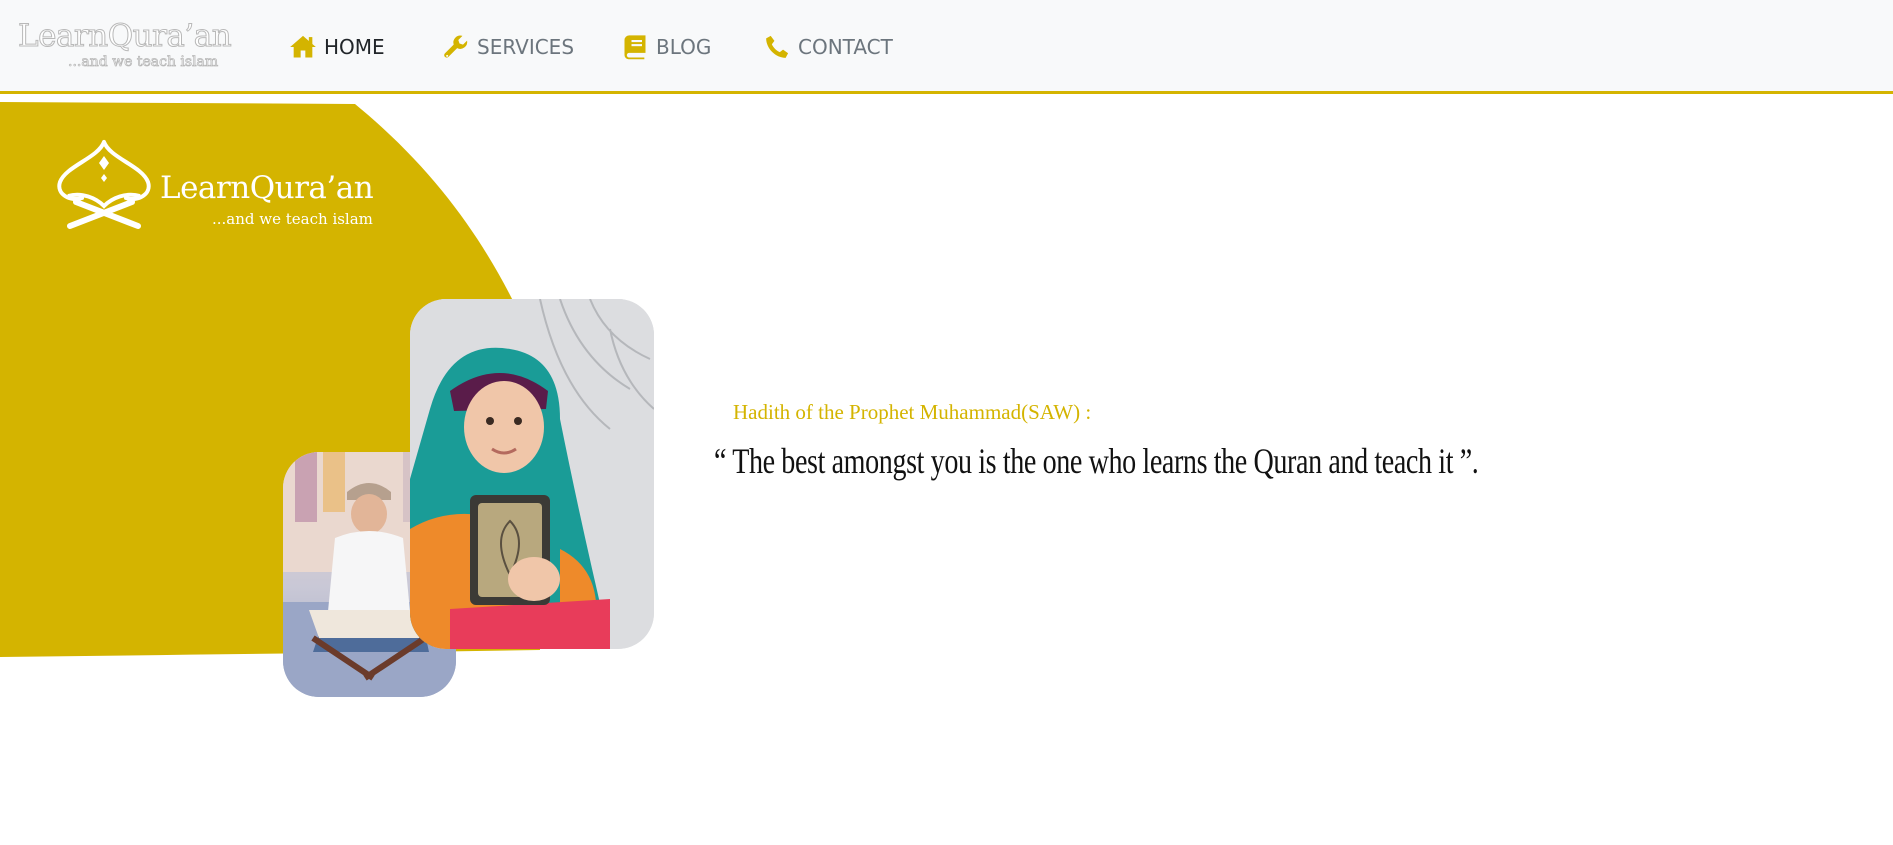  I want to click on nav-item-services: SERVICES, so click(507, 47).